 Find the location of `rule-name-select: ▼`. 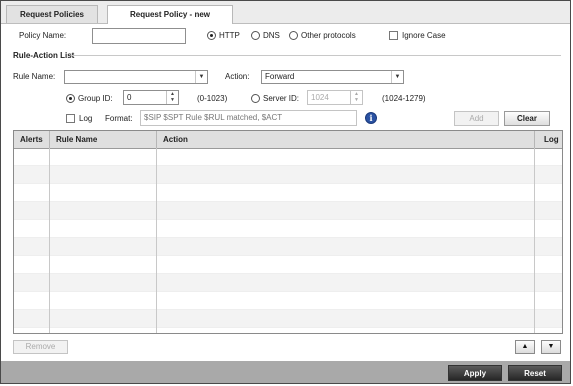

rule-name-select: ▼ is located at coordinates (136, 77).